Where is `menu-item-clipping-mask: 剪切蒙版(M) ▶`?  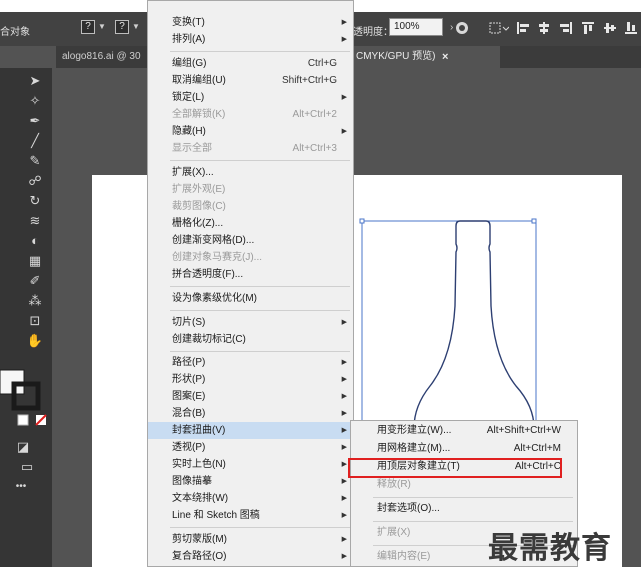
menu-item-clipping-mask: 剪切蒙版(M) ▶ is located at coordinates (250, 539).